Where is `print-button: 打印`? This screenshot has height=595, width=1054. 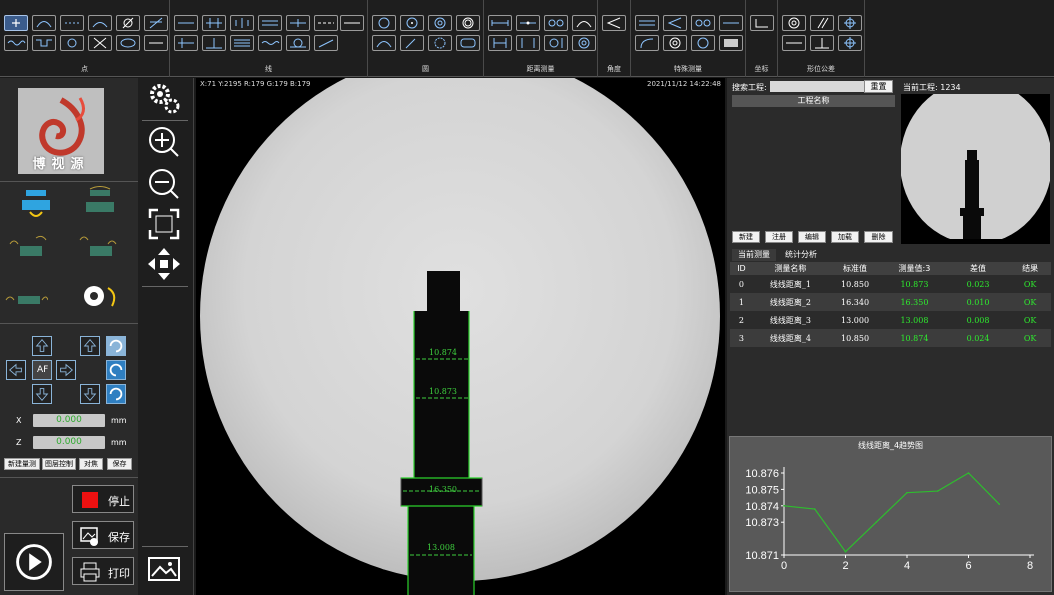 print-button: 打印 is located at coordinates (103, 571).